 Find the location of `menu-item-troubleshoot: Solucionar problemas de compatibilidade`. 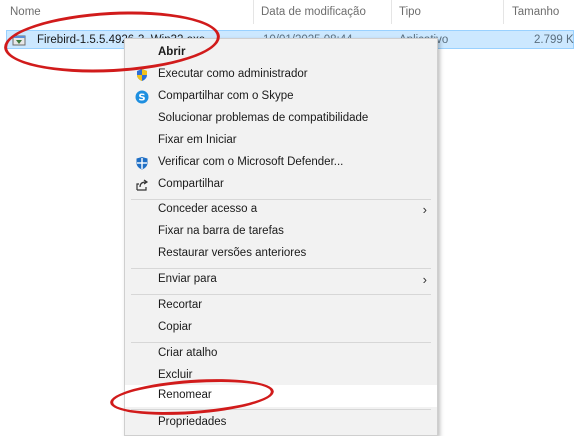

menu-item-troubleshoot: Solucionar problemas de compatibilidade is located at coordinates (281, 119).